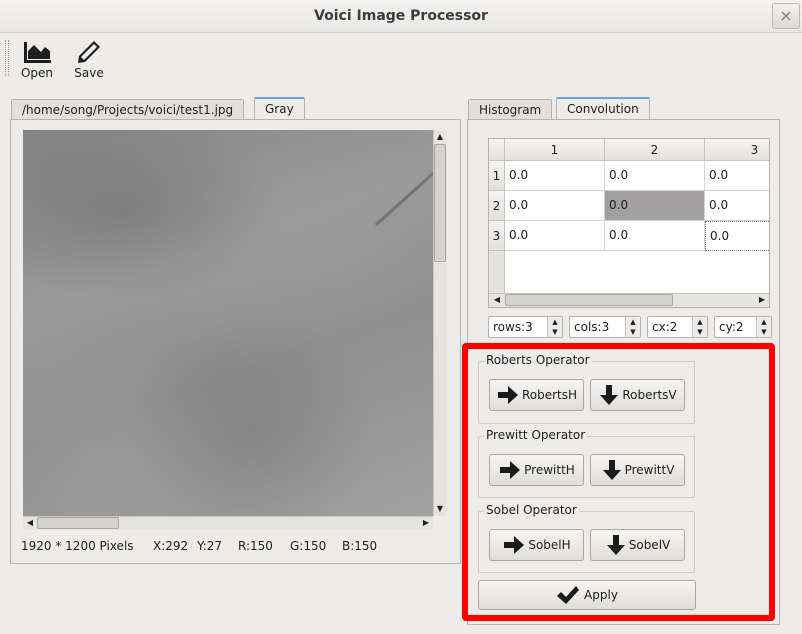 The height and width of the screenshot is (634, 802). Describe the element at coordinates (497, 176) in the screenshot. I see `row-header: 1` at that location.